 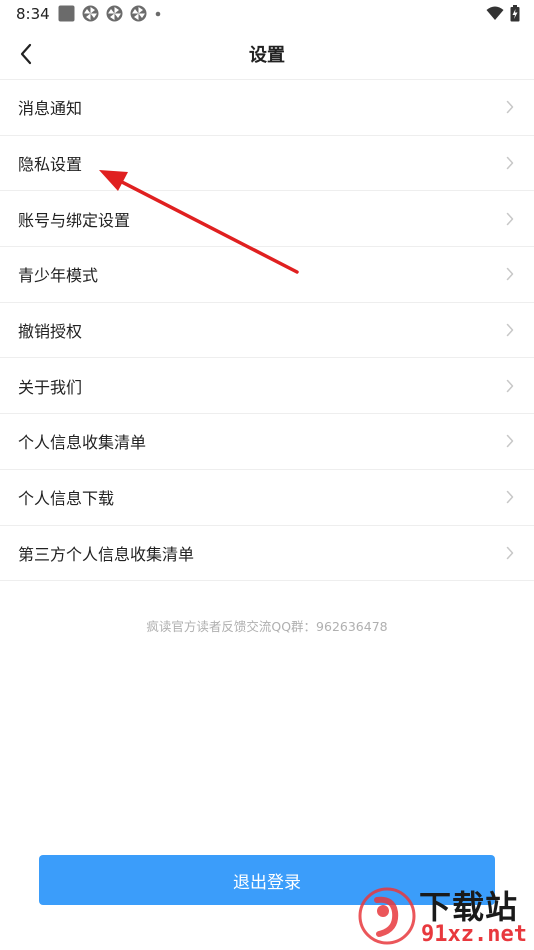 I want to click on wifi-icon, so click(x=495, y=13).